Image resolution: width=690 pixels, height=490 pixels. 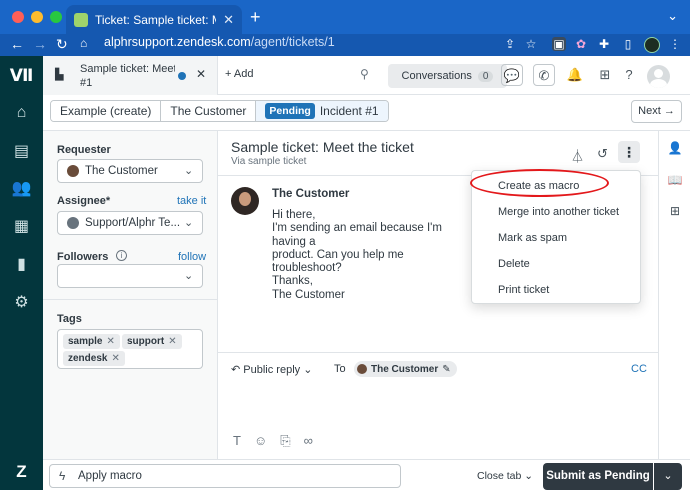 What do you see at coordinates (73, 171) in the screenshot?
I see `requester-avatar` at bounding box center [73, 171].